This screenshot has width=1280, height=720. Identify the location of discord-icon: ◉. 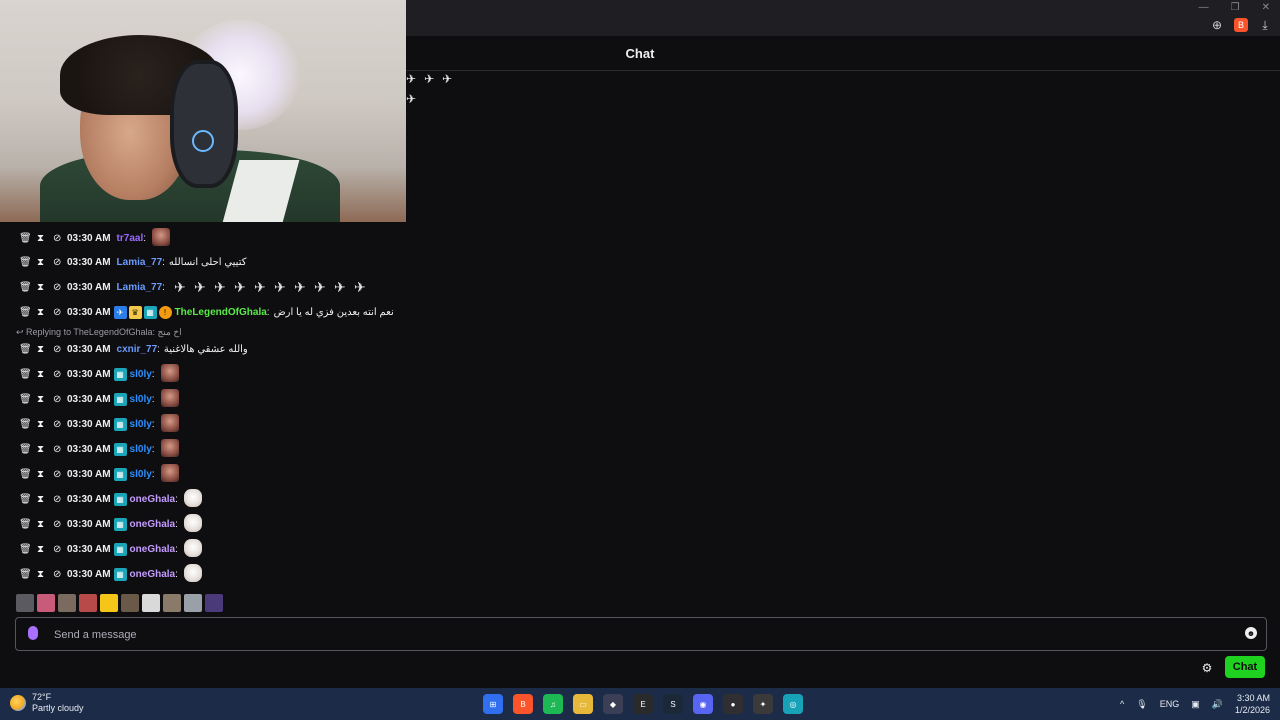
(703, 704).